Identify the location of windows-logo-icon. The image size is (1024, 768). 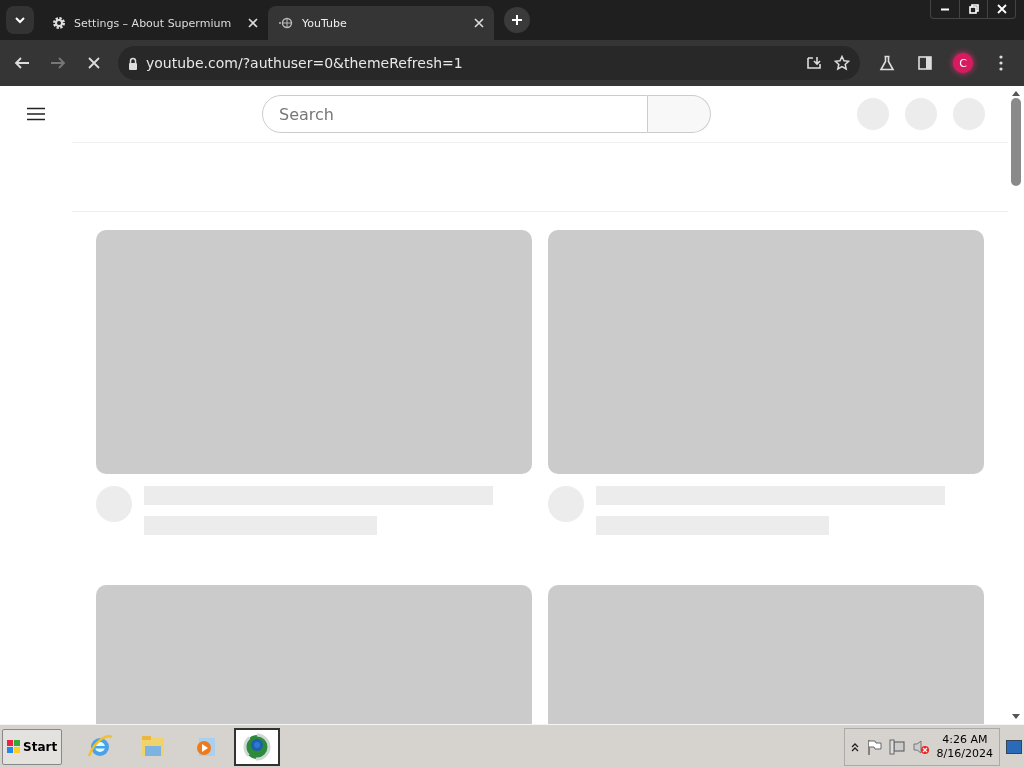
(14, 746).